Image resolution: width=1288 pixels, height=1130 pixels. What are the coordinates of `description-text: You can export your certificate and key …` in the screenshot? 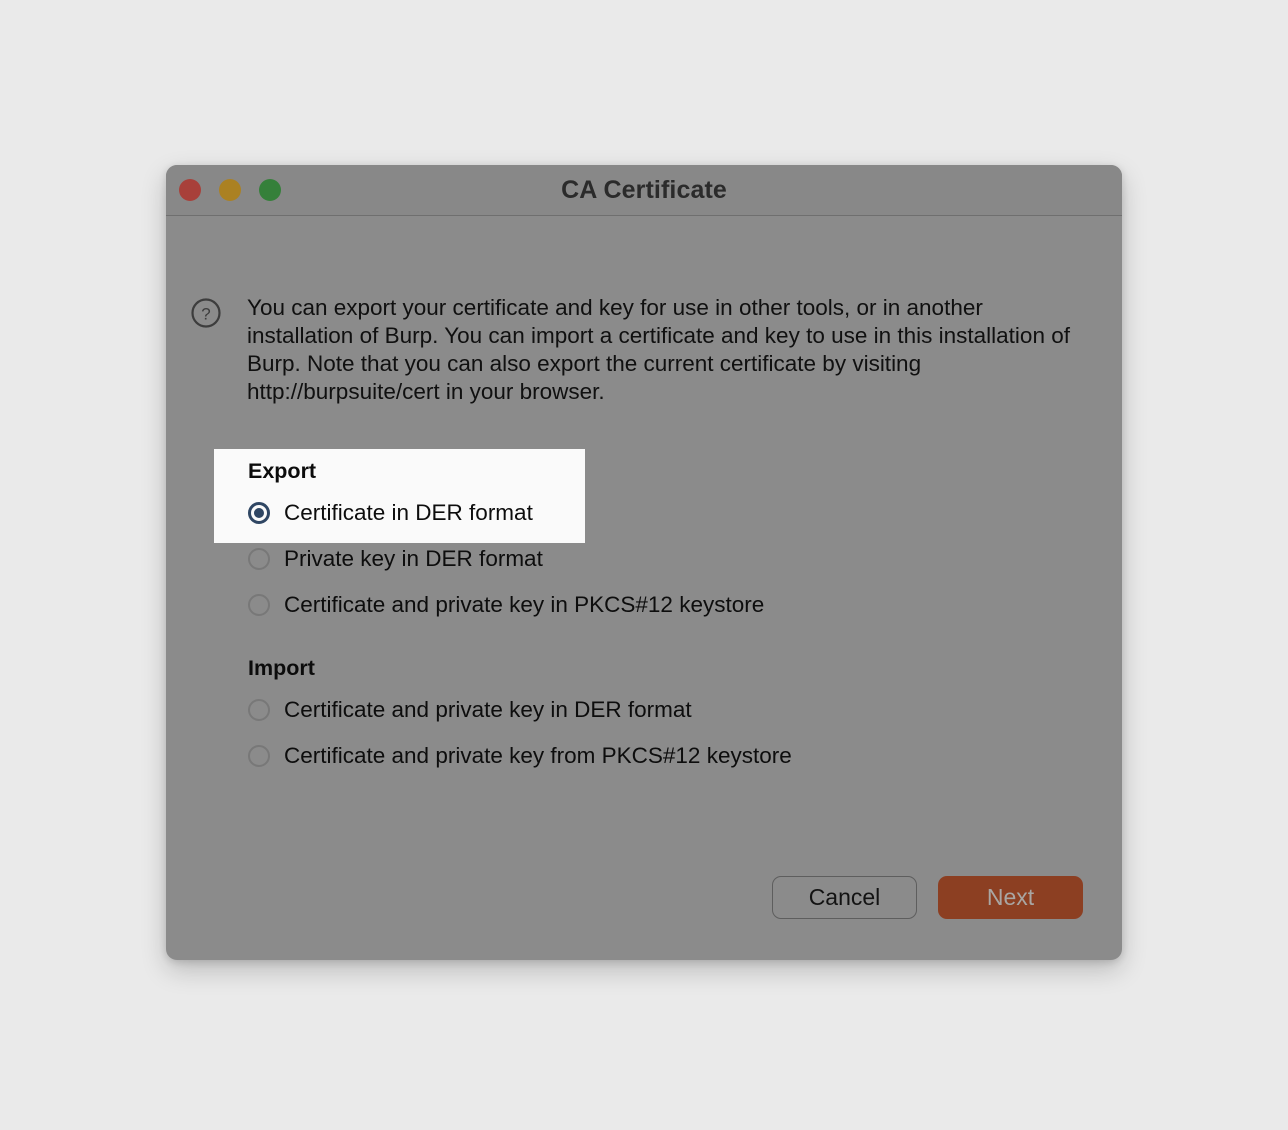 It's located at (658, 349).